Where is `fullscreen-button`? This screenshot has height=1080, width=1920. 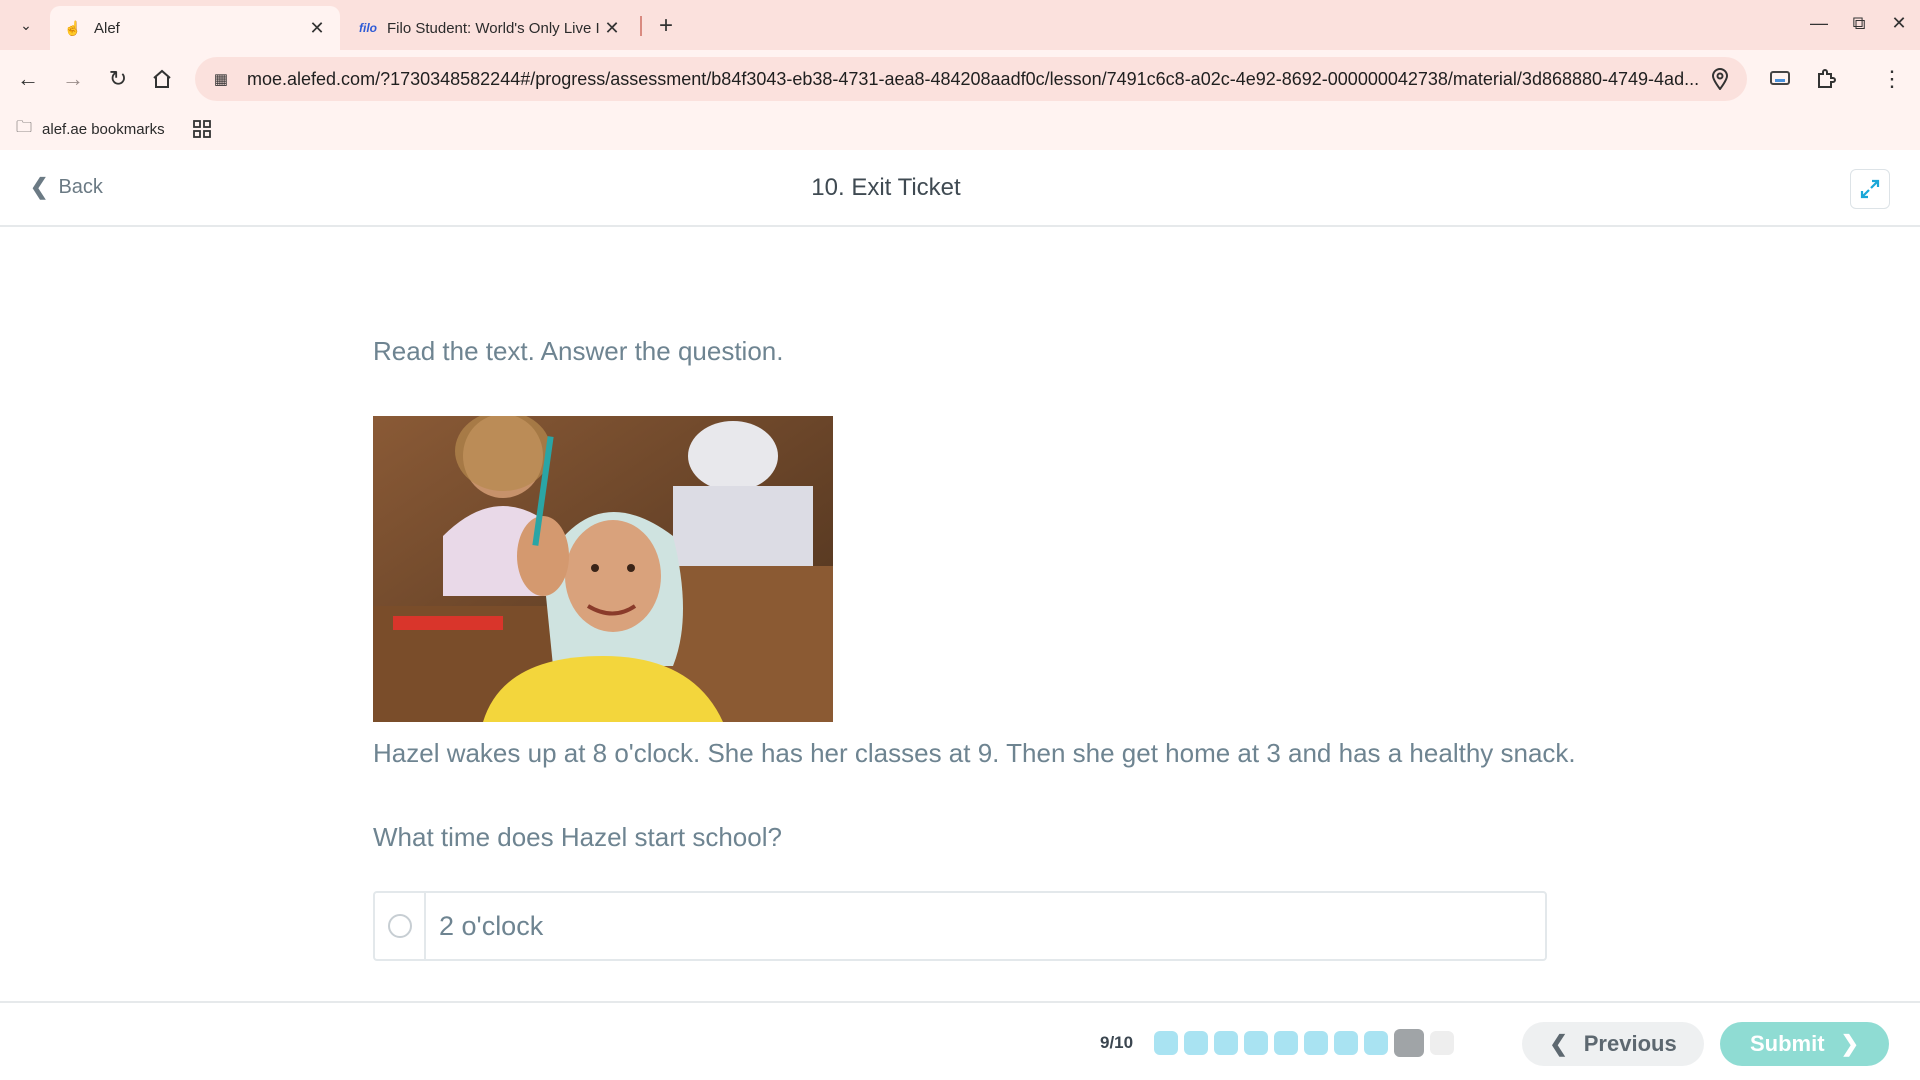 fullscreen-button is located at coordinates (1870, 189).